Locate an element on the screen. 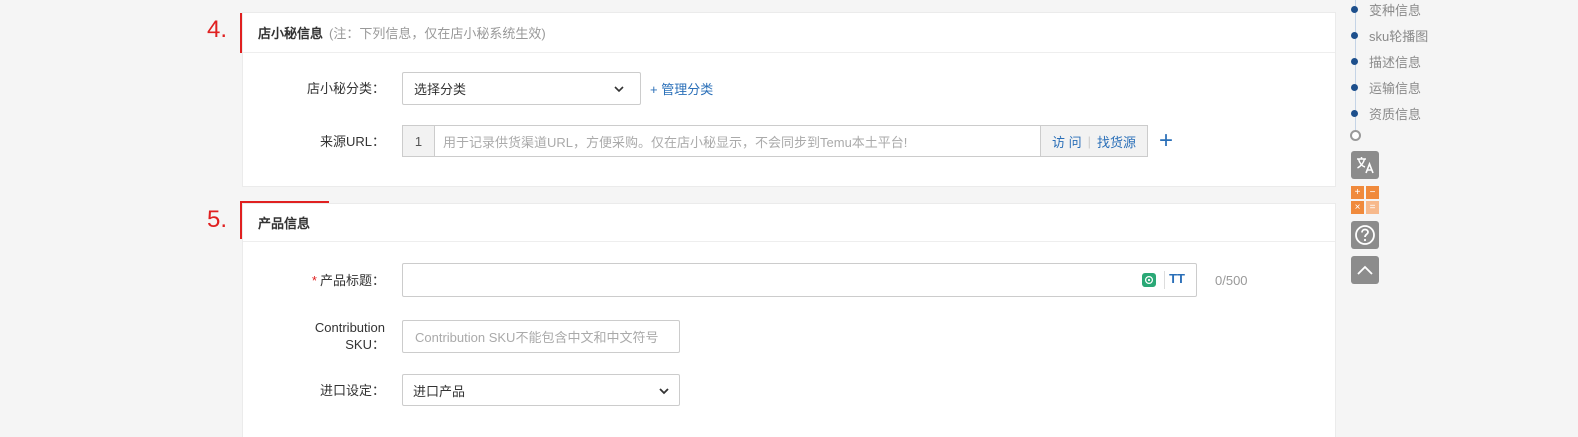 This screenshot has height=437, width=1578. import-setting-select: 进口产品 is located at coordinates (541, 390).